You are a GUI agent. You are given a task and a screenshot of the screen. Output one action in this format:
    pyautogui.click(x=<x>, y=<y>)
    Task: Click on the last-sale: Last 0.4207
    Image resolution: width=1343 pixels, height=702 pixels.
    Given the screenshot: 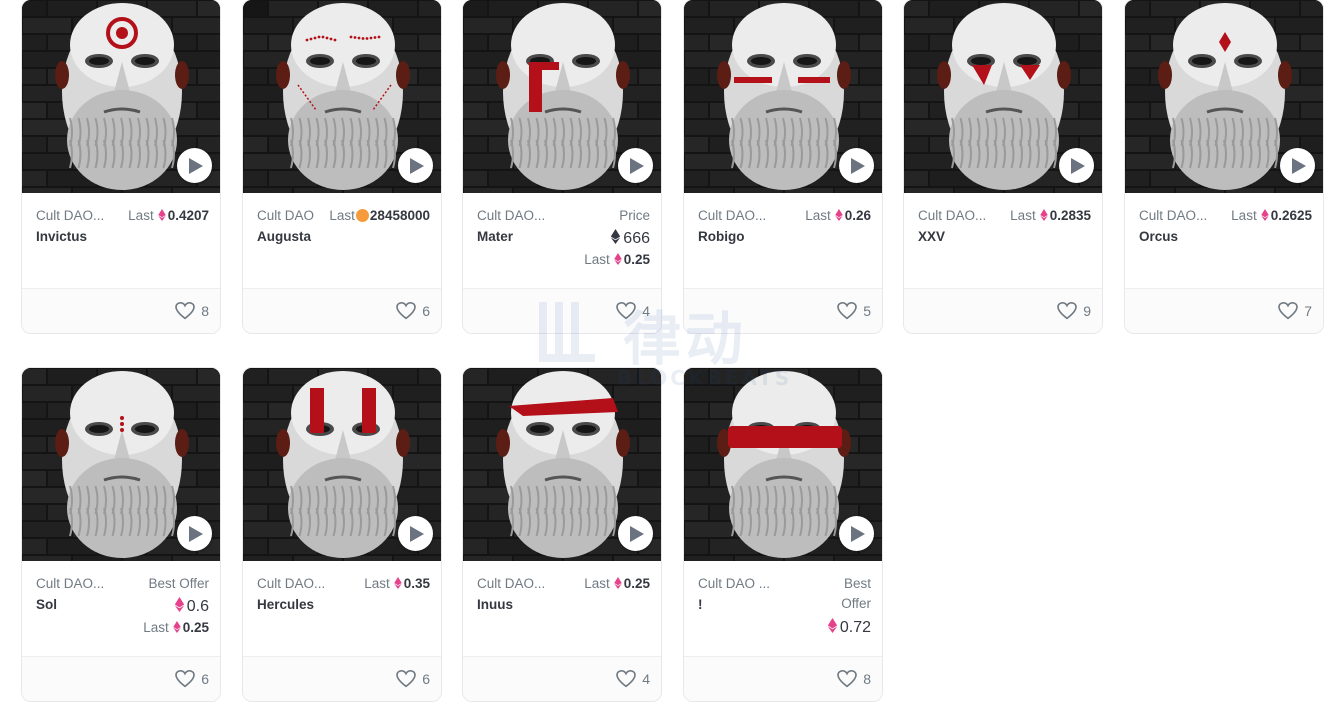 What is the action you would take?
    pyautogui.click(x=168, y=215)
    